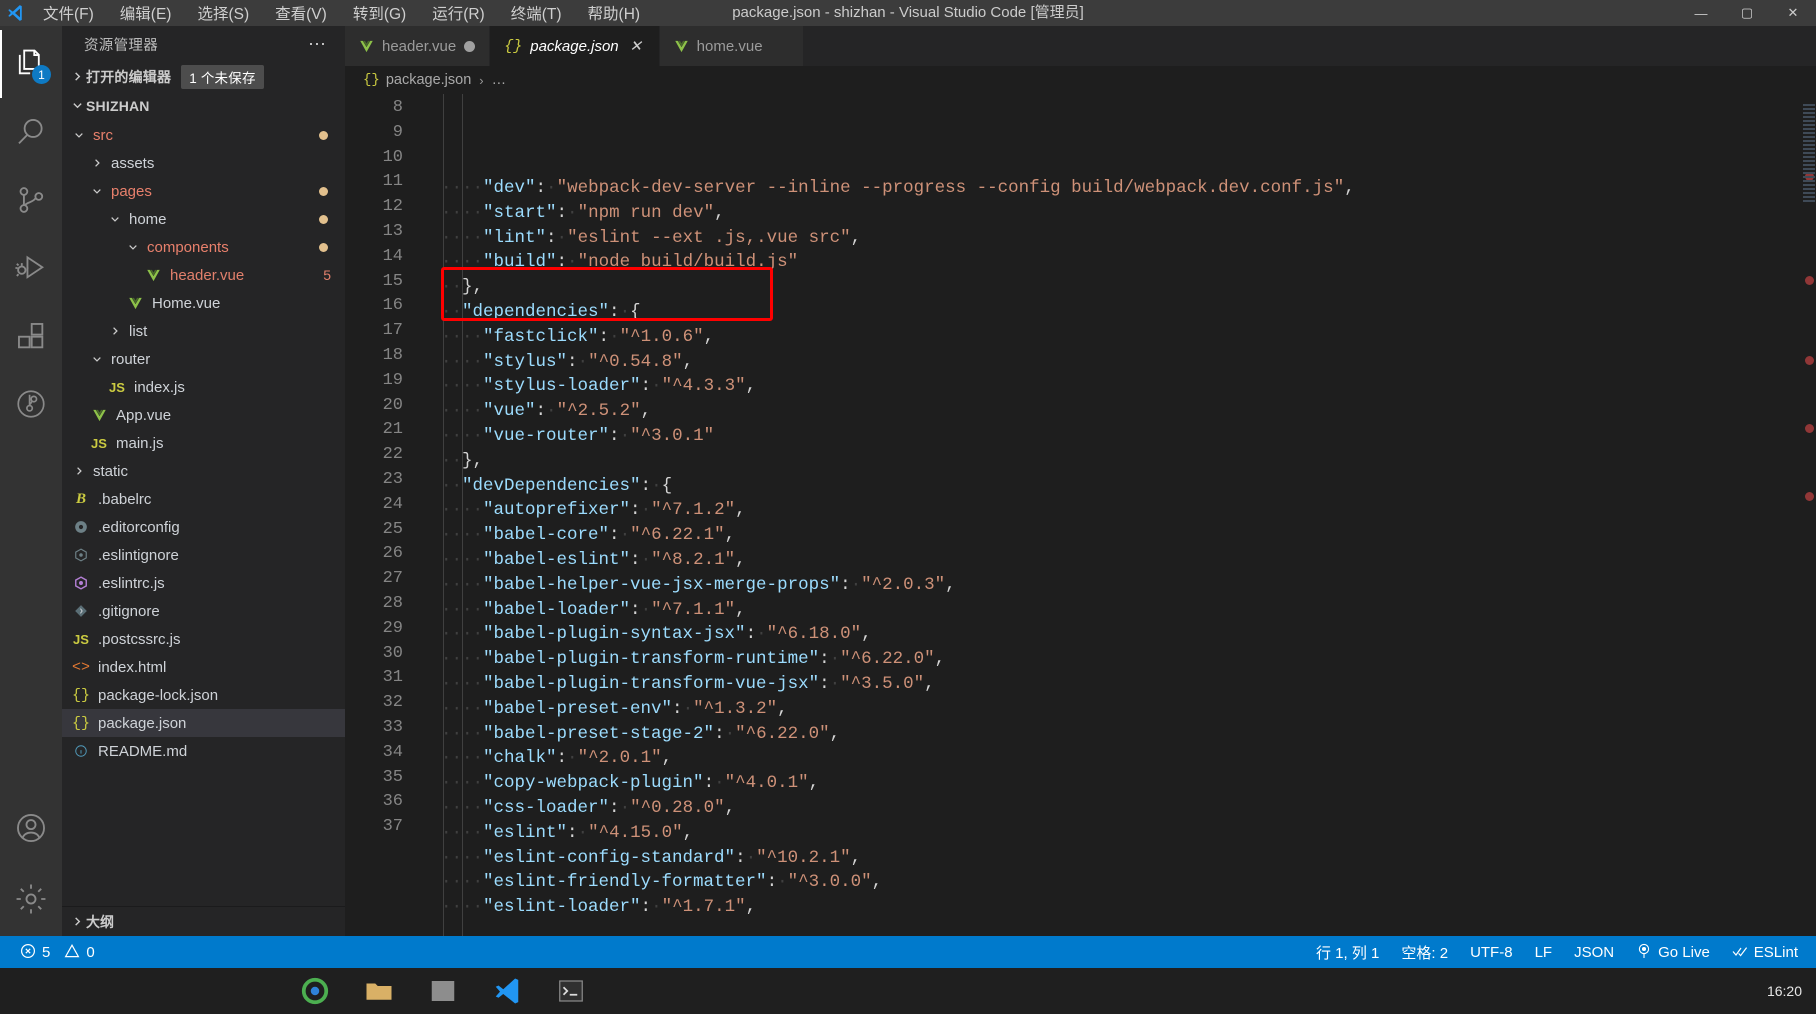 This screenshot has height=1014, width=1816. I want to click on code-line-11: ····"build":·"node build/build.js", so click(1128, 262).